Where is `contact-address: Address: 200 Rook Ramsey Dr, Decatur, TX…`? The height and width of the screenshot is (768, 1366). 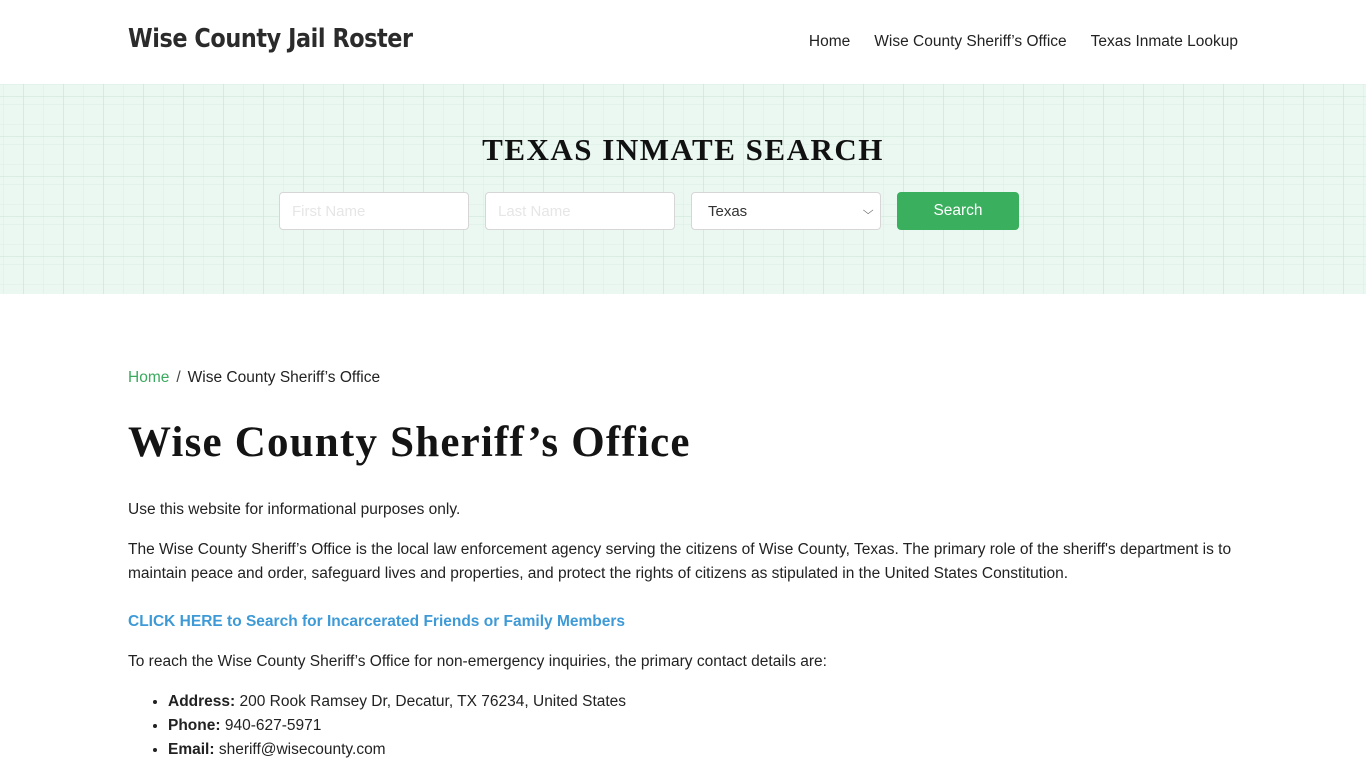 contact-address: Address: 200 Rook Ramsey Dr, Decatur, TX… is located at coordinates (397, 702).